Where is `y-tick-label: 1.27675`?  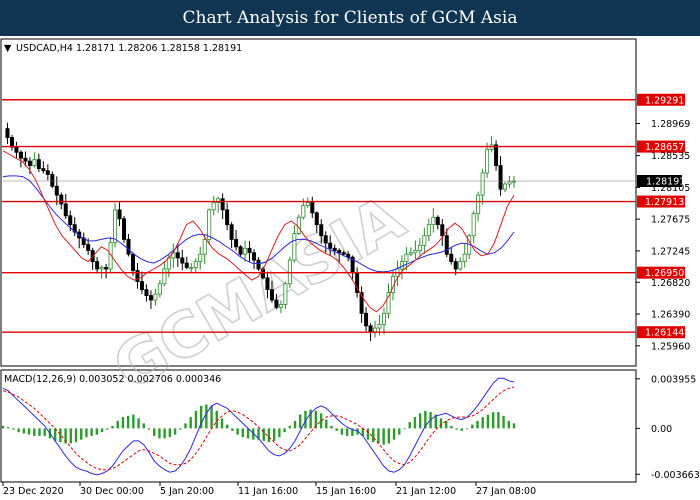 y-tick-label: 1.27675 is located at coordinates (670, 220).